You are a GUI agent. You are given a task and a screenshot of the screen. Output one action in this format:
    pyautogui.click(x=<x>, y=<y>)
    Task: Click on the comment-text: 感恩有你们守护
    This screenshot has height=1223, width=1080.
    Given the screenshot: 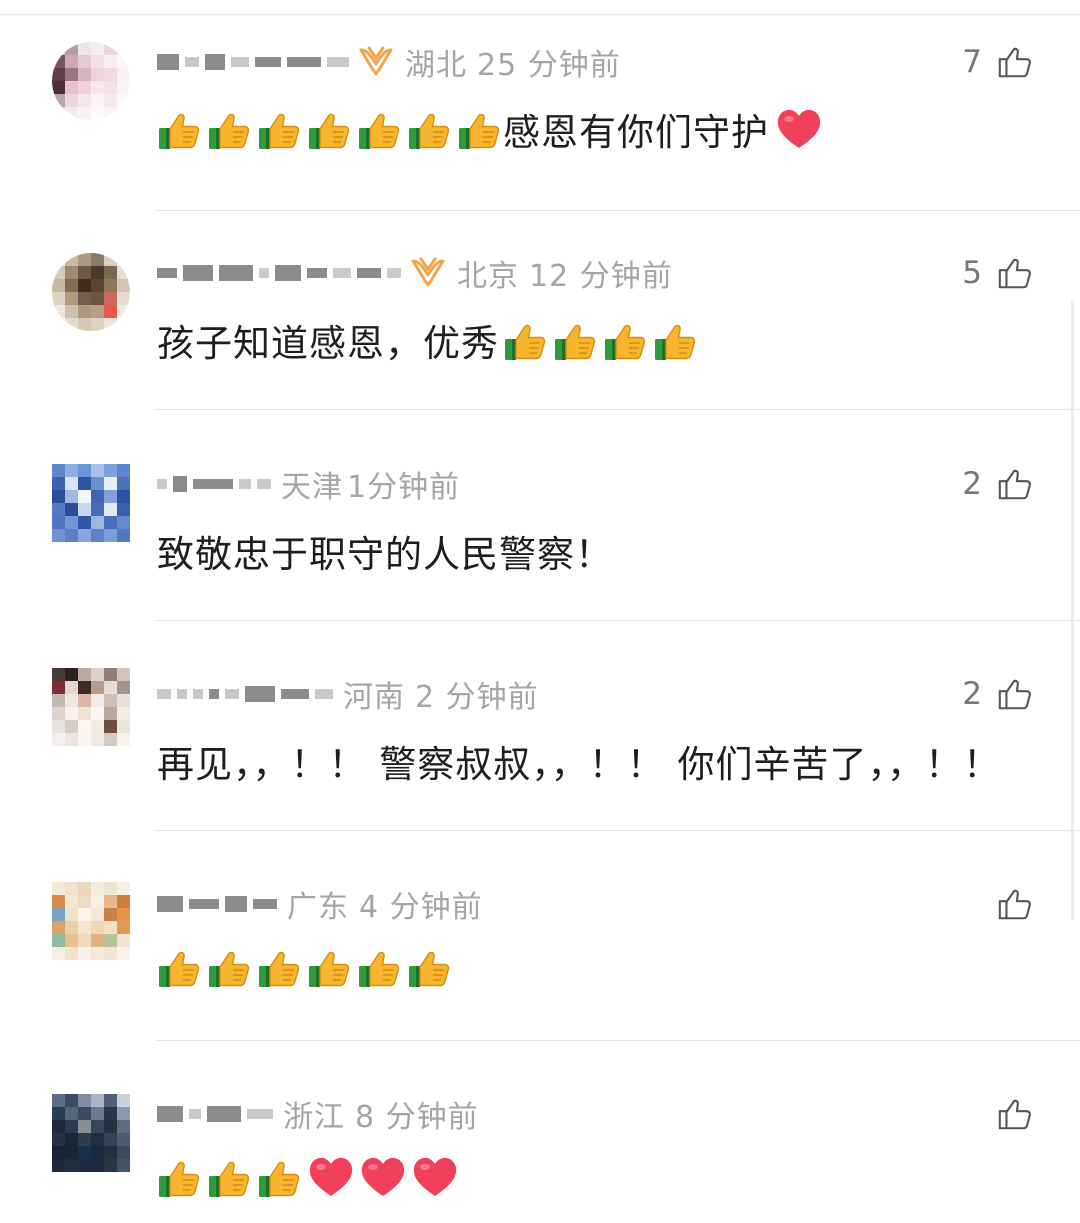 What is the action you would take?
    pyautogui.click(x=490, y=129)
    